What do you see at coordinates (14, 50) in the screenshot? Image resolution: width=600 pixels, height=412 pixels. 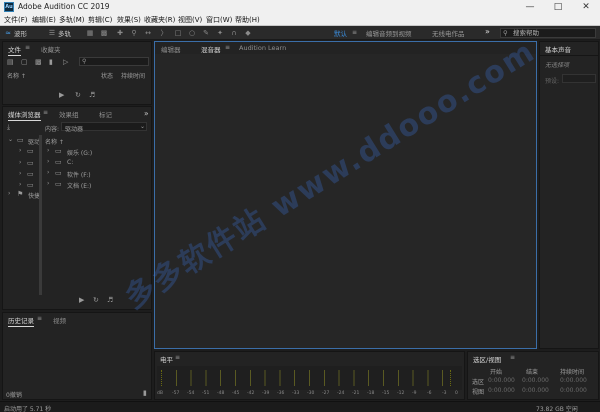 I see `tab-files: 文件` at bounding box center [14, 50].